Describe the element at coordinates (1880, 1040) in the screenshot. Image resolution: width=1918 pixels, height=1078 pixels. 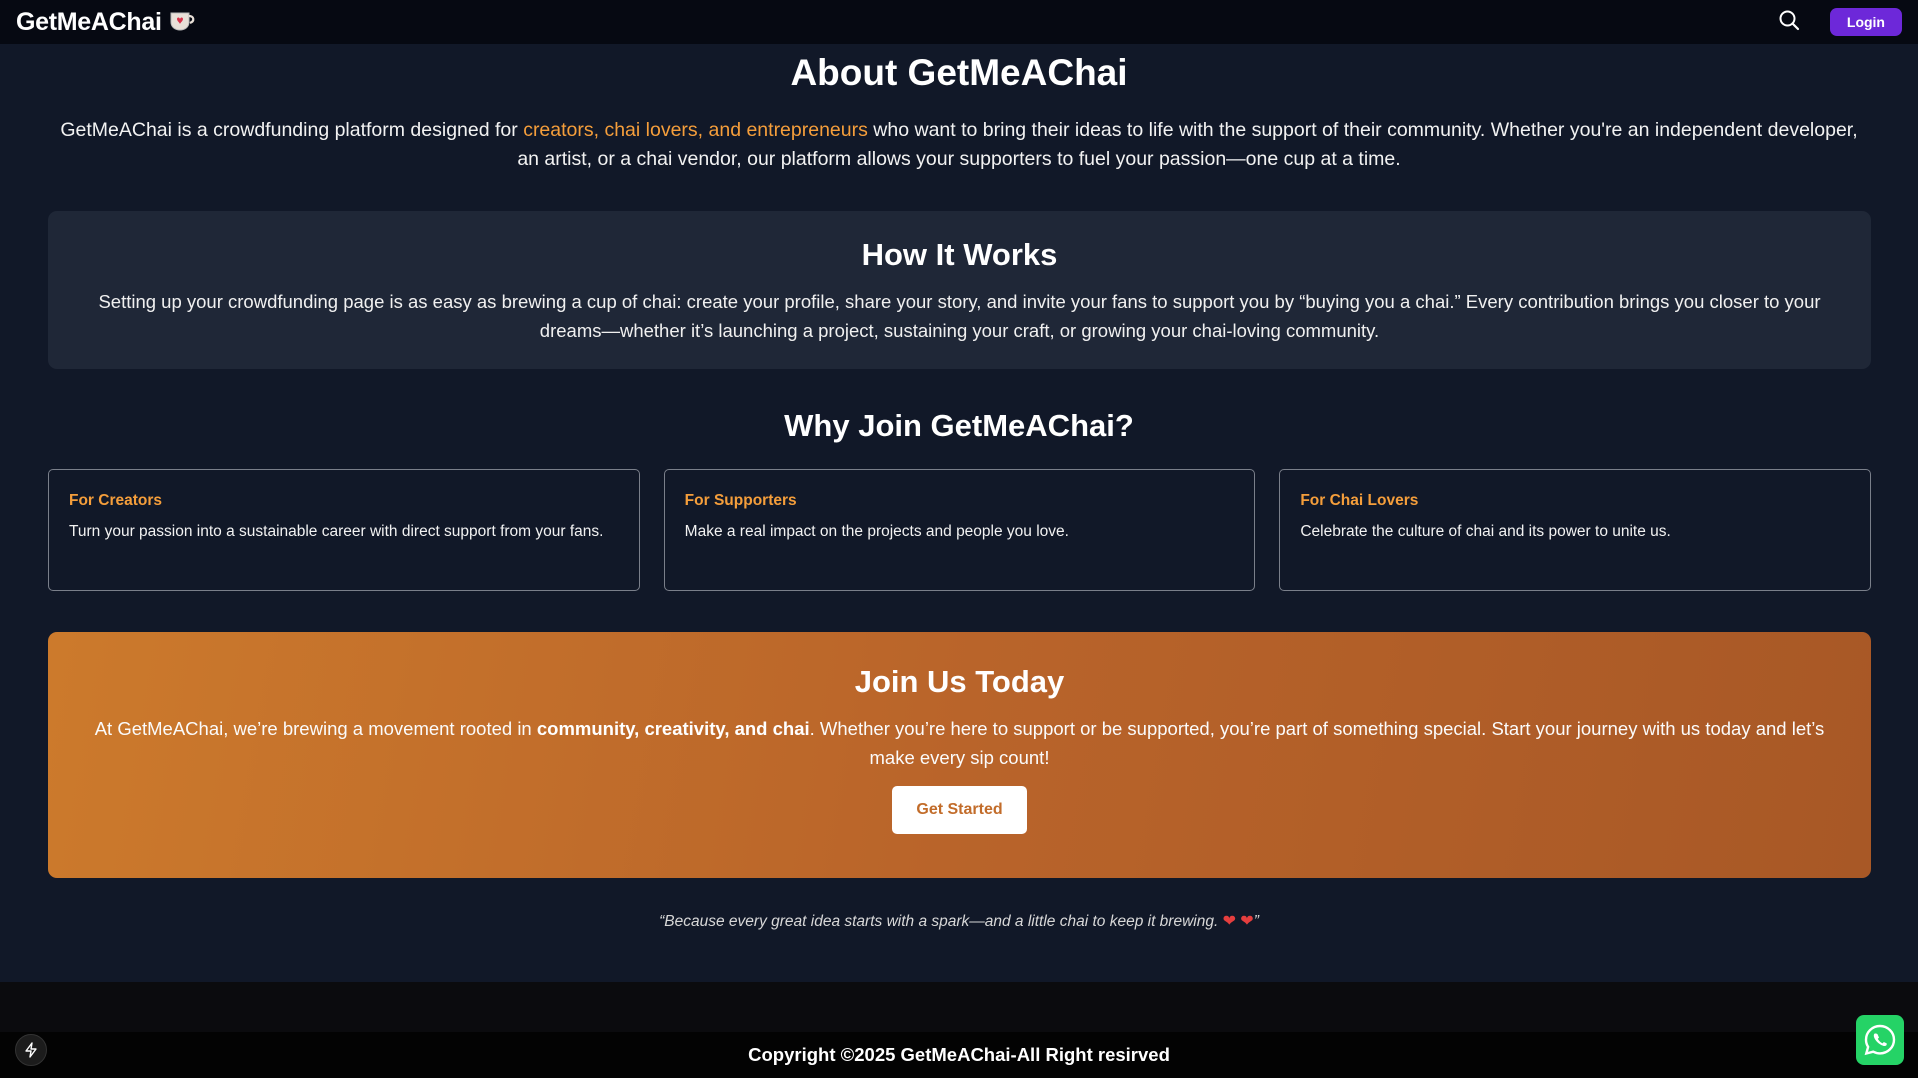
I see `whatsapp-icon` at that location.